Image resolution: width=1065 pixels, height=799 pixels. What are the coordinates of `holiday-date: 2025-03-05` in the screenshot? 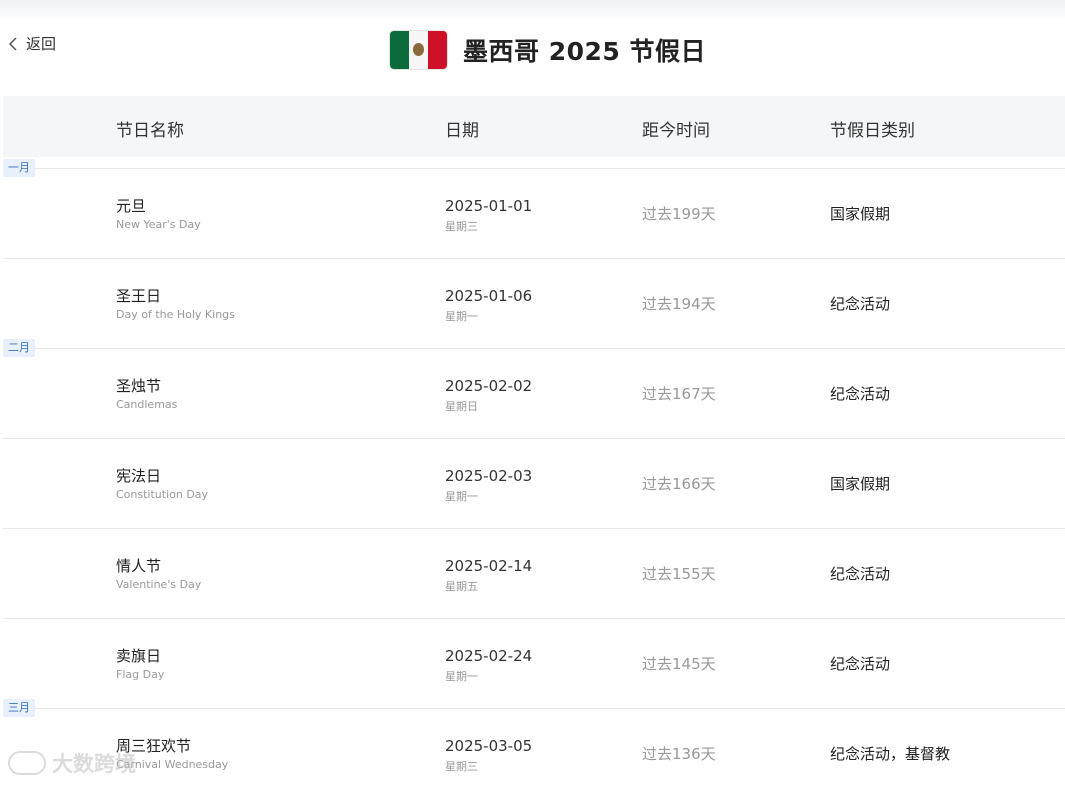 It's located at (489, 746).